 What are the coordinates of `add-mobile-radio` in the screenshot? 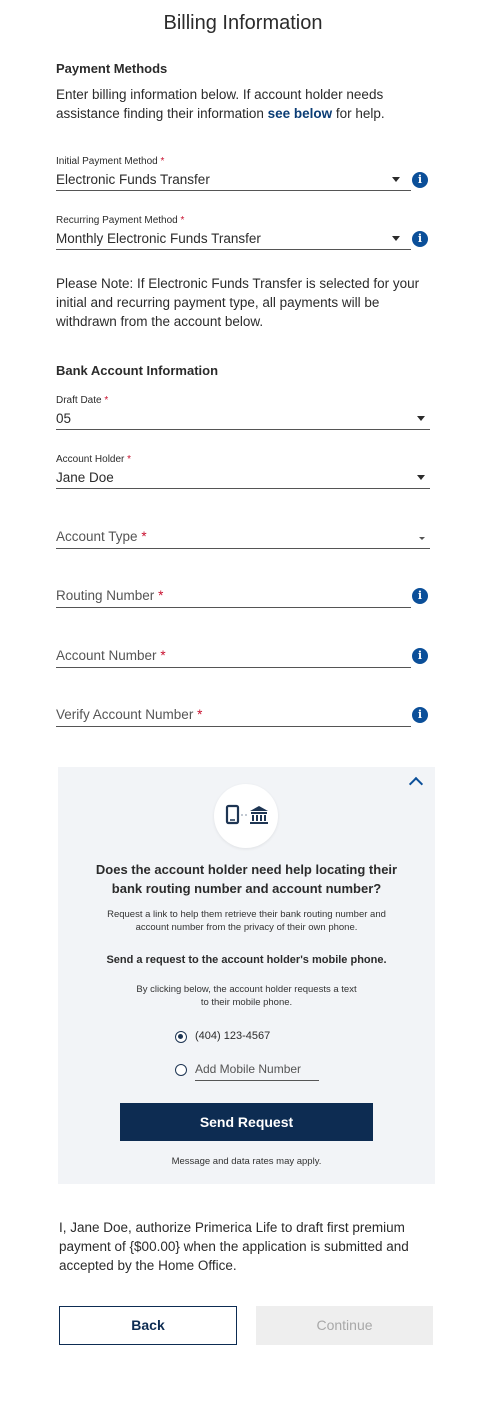 It's located at (181, 1070).